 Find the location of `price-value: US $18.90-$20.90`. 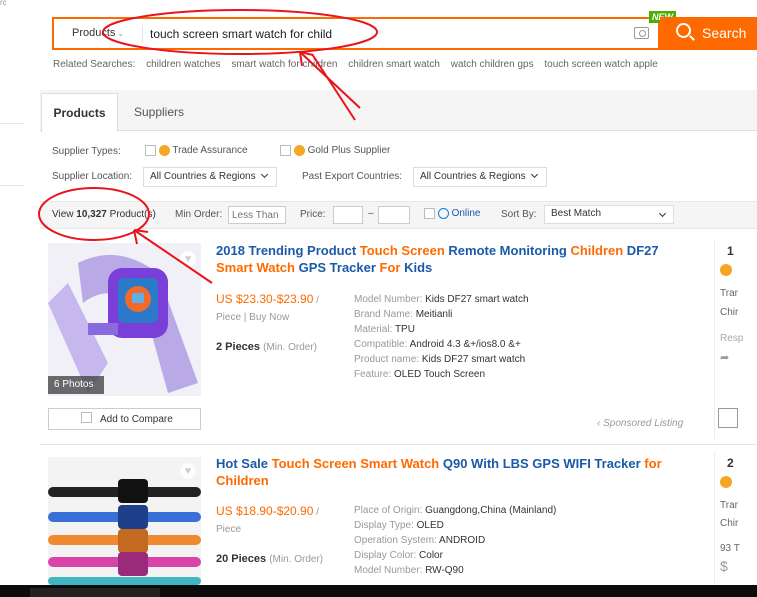

price-value: US $18.90-$20.90 is located at coordinates (265, 511).